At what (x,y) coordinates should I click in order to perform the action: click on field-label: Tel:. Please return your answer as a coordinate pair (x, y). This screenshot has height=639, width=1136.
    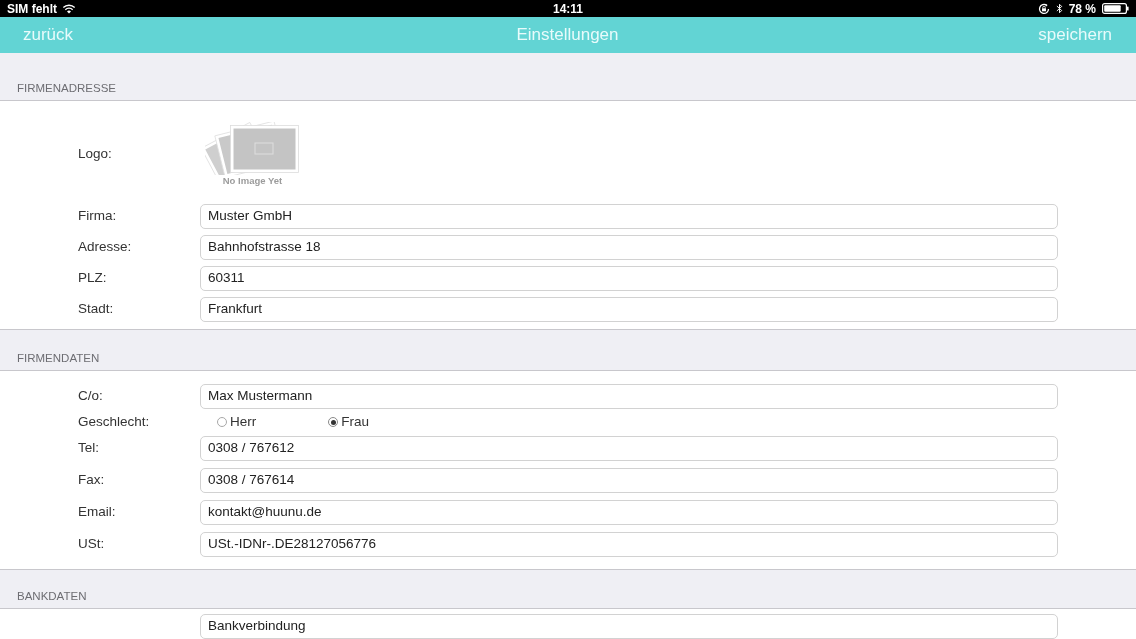
    Looking at the image, I should click on (89, 447).